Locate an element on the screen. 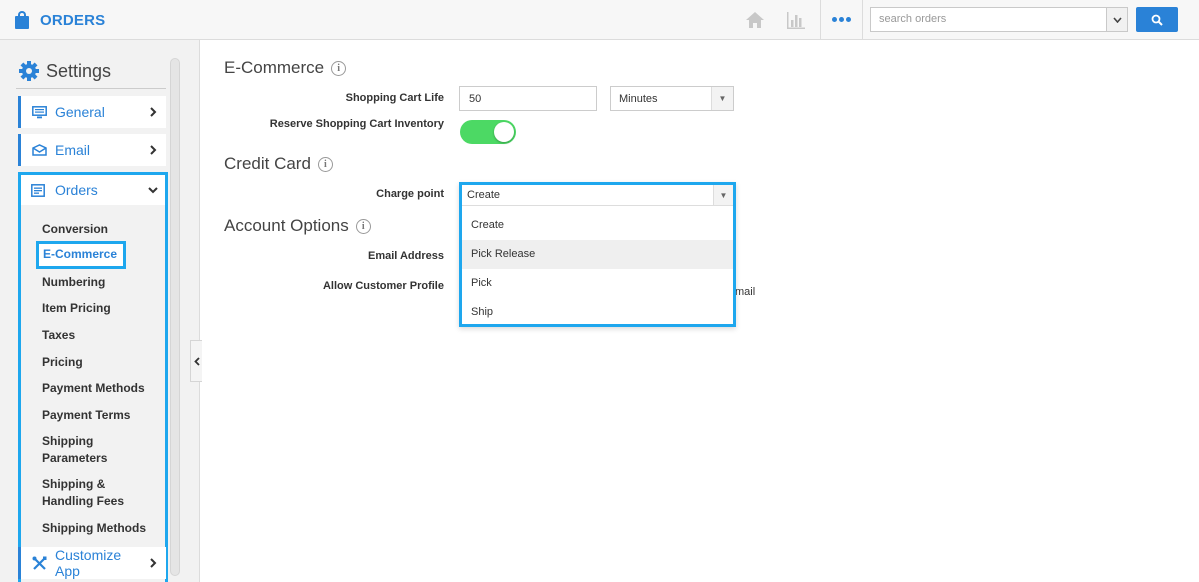 The width and height of the screenshot is (1199, 582). shopping-cart-life-label: Shopping Cart Life is located at coordinates (394, 98).